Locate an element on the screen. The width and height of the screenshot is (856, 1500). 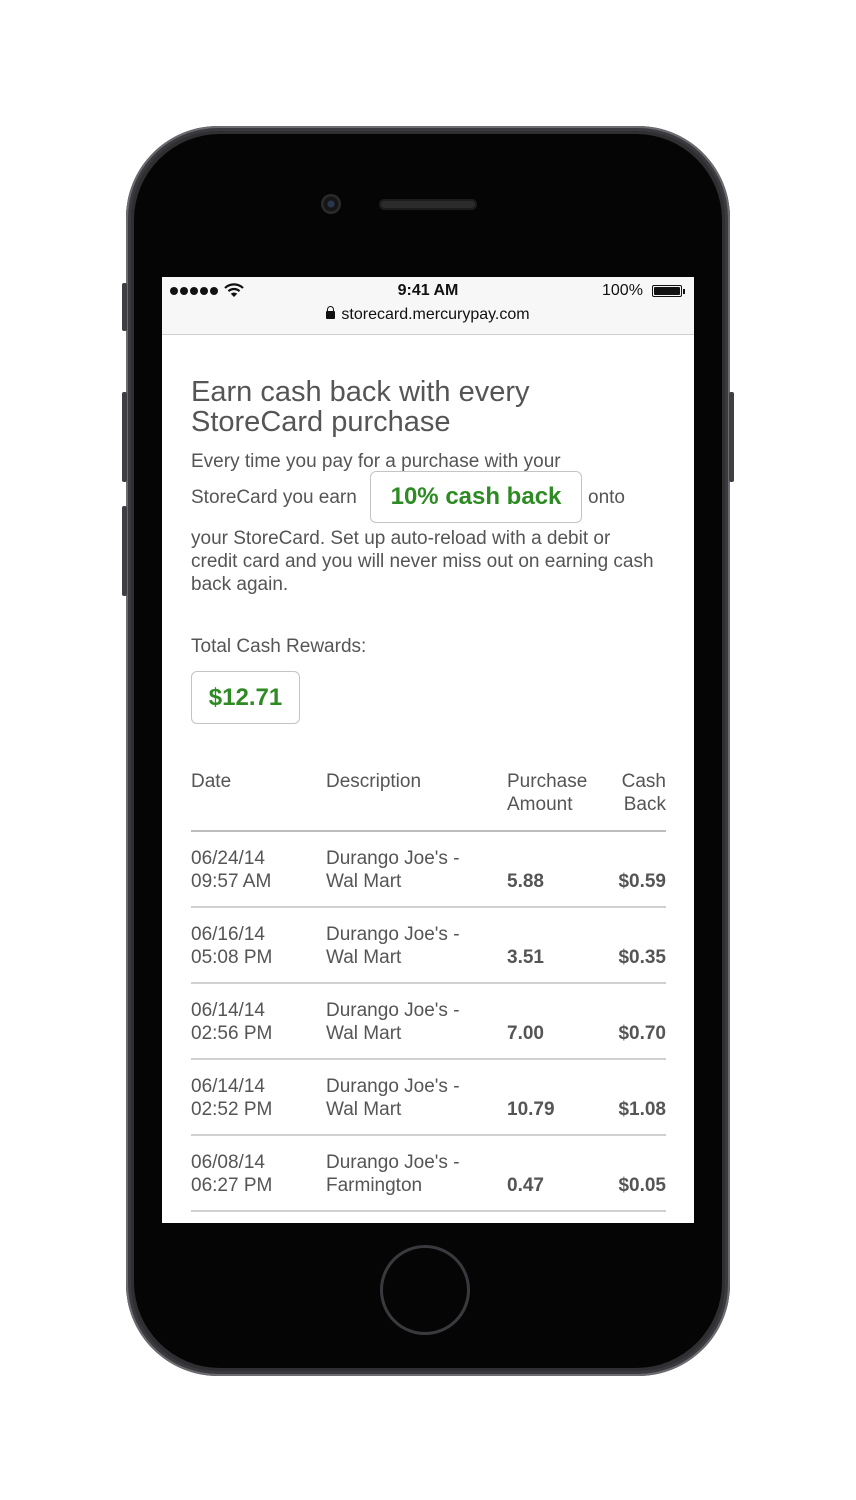
promo-text-post: onto is located at coordinates (606, 497).